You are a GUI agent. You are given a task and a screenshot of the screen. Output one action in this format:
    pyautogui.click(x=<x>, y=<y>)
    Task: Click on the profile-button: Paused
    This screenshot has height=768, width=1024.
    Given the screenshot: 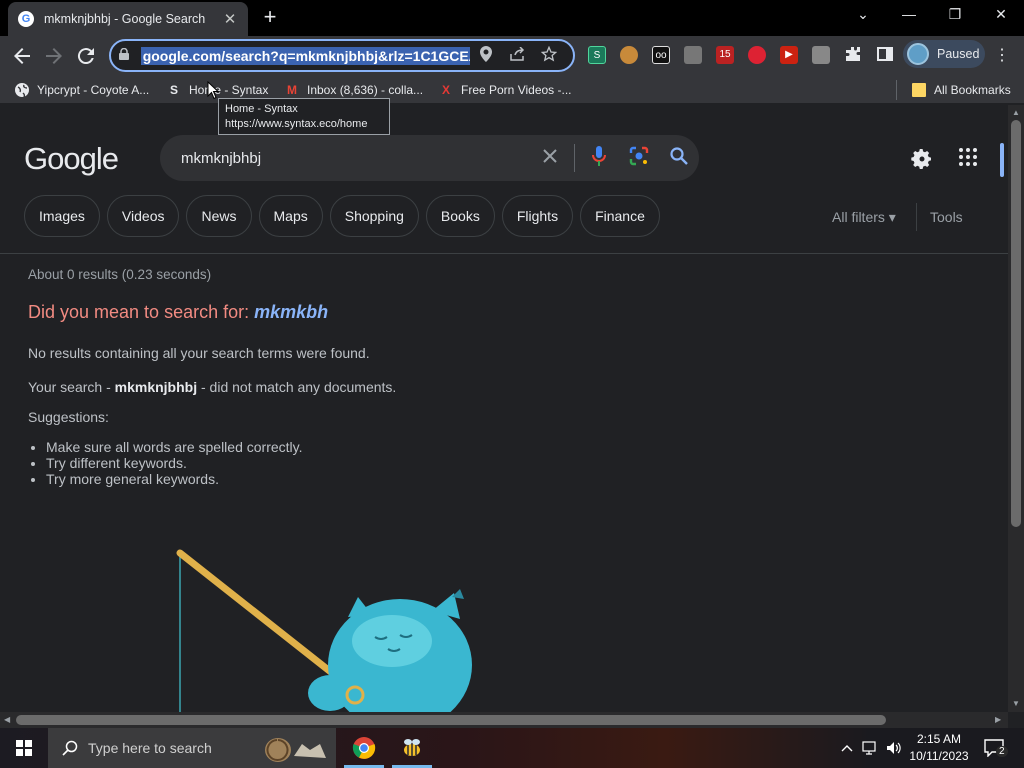 What is the action you would take?
    pyautogui.click(x=944, y=54)
    